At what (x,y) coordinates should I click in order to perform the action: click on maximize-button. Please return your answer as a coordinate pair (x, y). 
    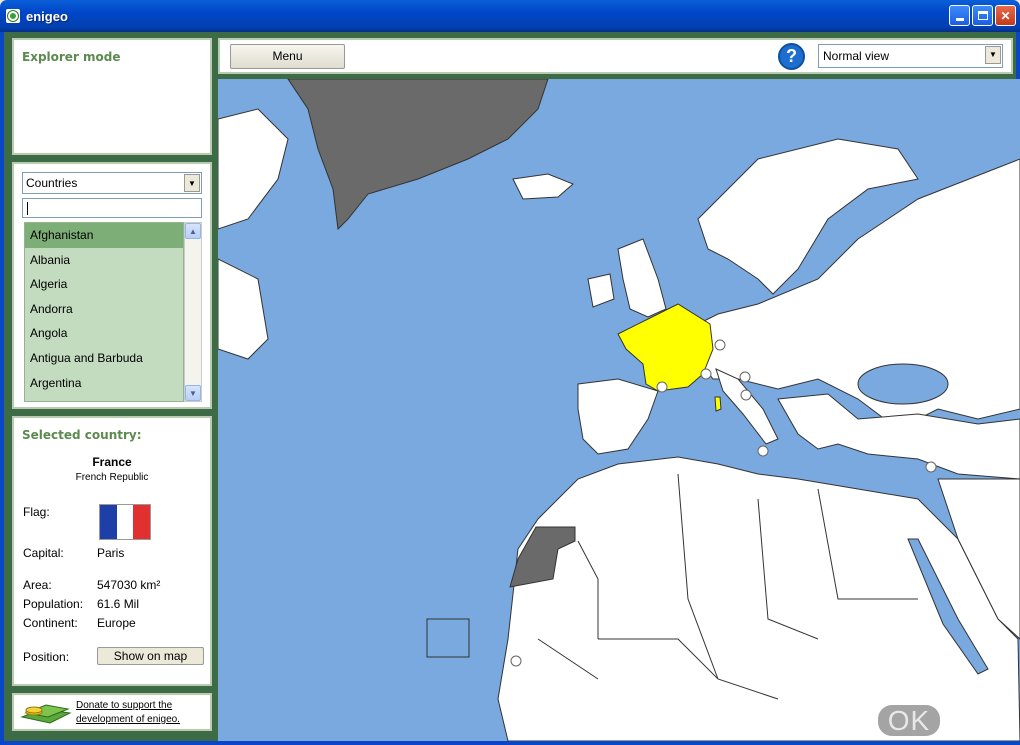
    Looking at the image, I should click on (982, 15).